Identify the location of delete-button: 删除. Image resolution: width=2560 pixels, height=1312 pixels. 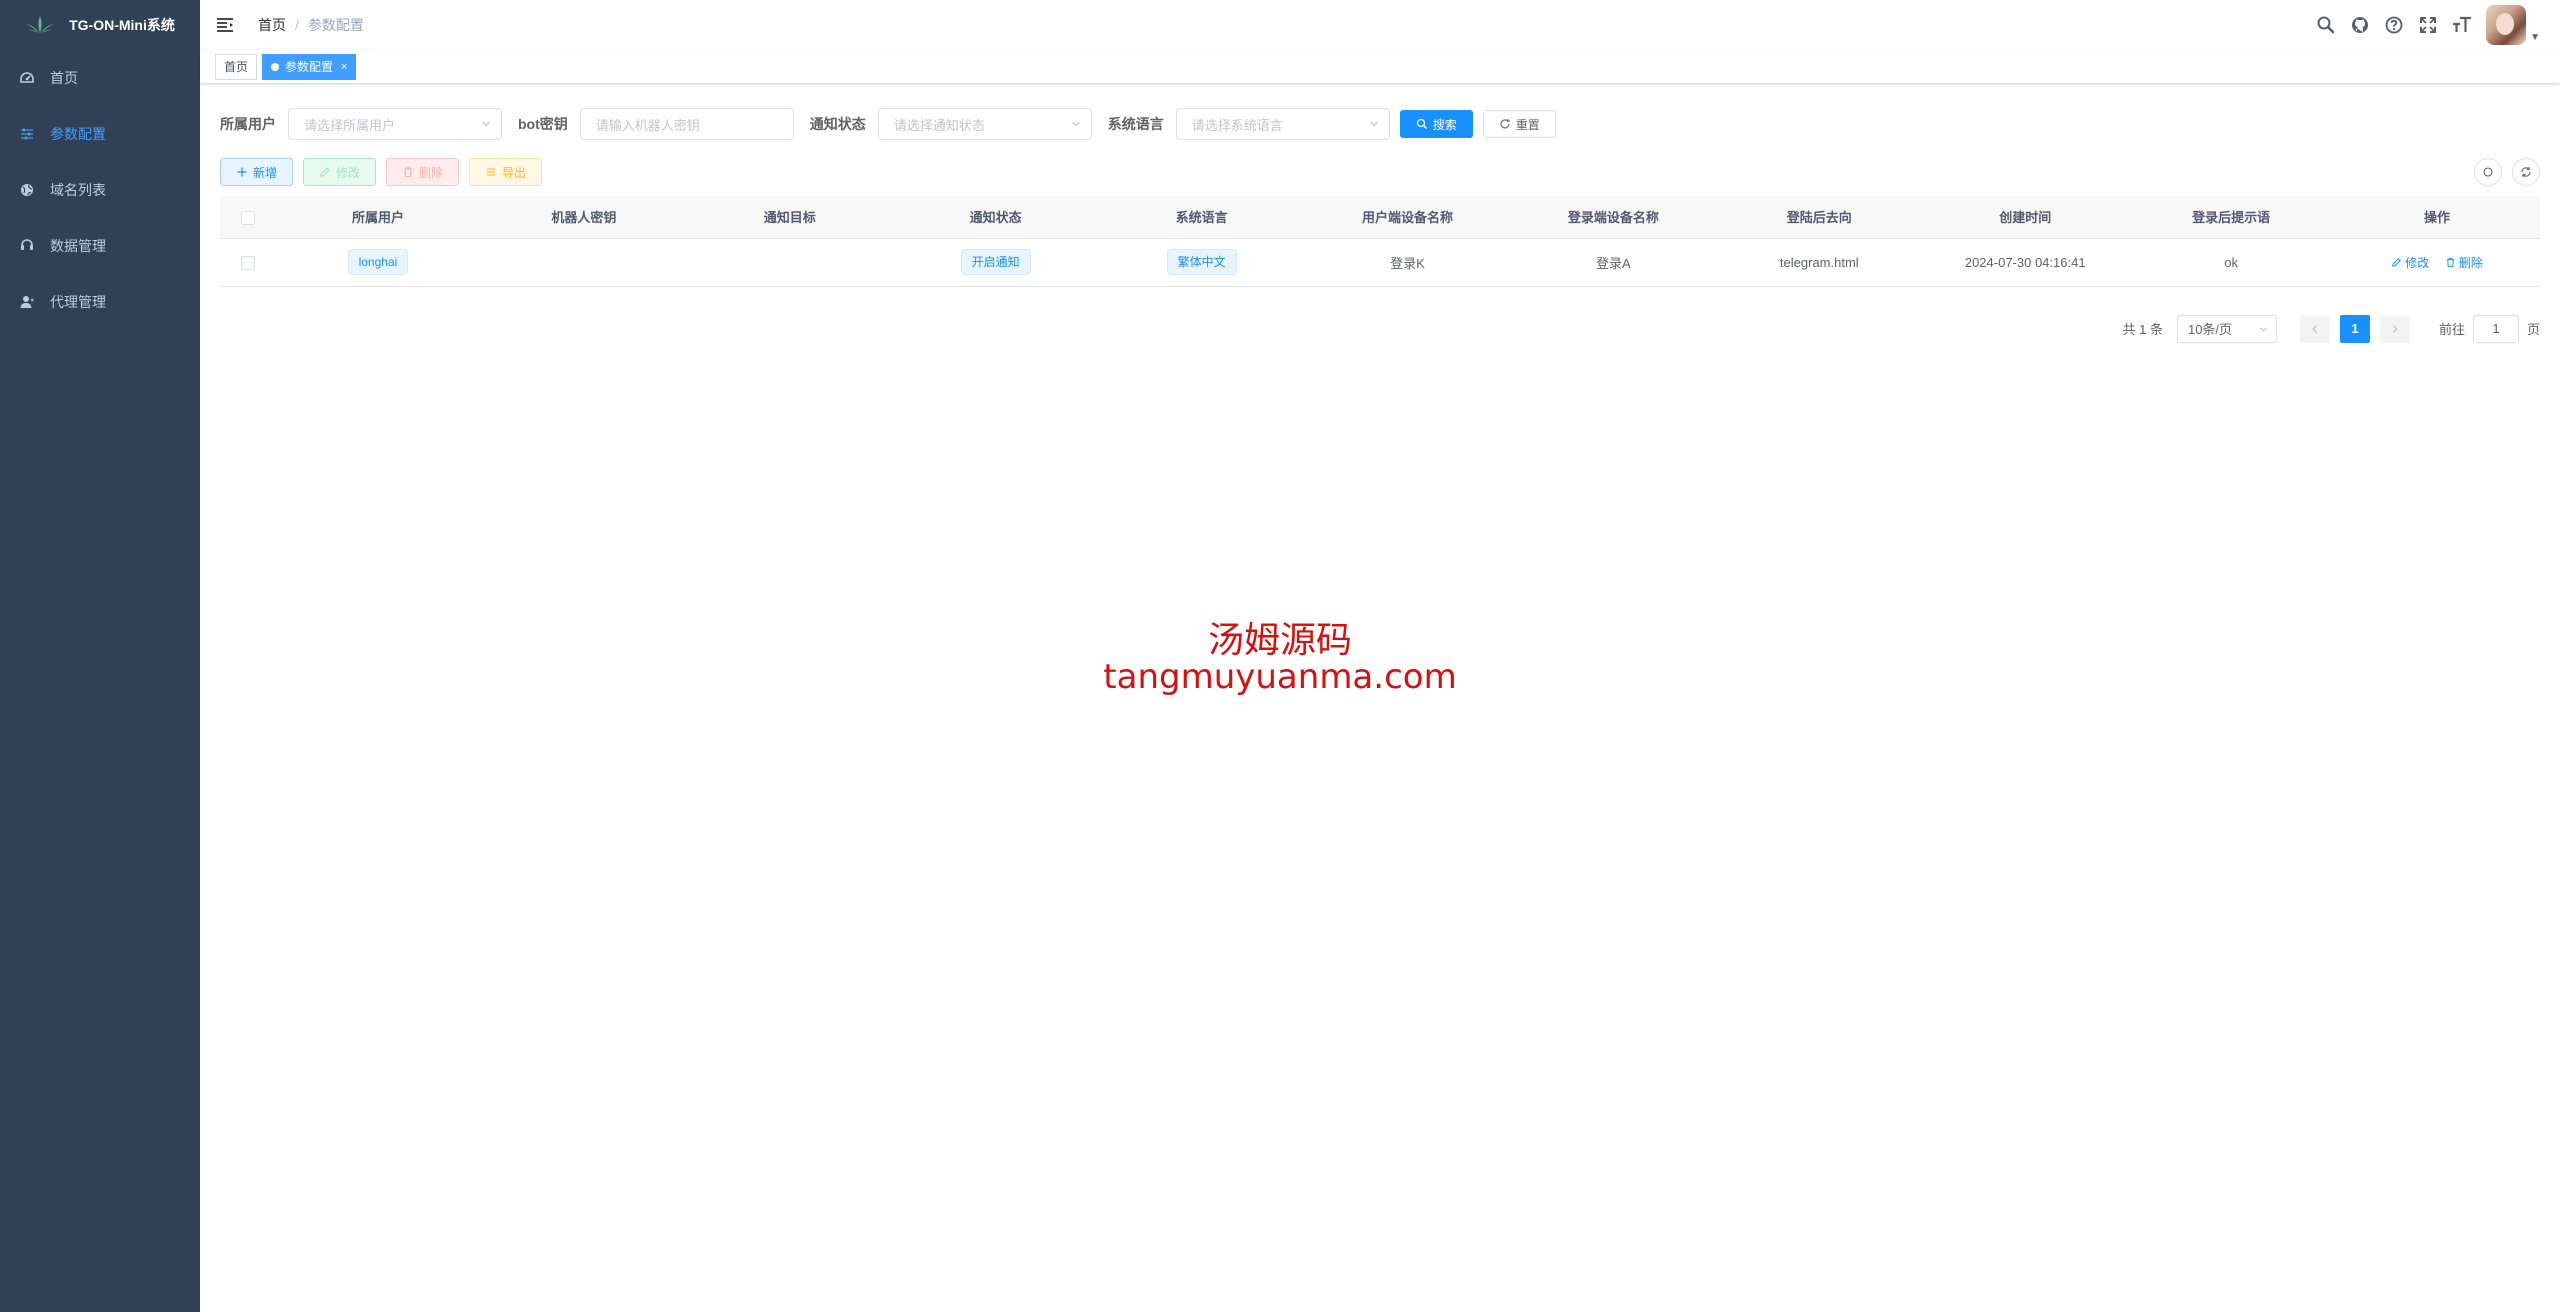
(423, 172).